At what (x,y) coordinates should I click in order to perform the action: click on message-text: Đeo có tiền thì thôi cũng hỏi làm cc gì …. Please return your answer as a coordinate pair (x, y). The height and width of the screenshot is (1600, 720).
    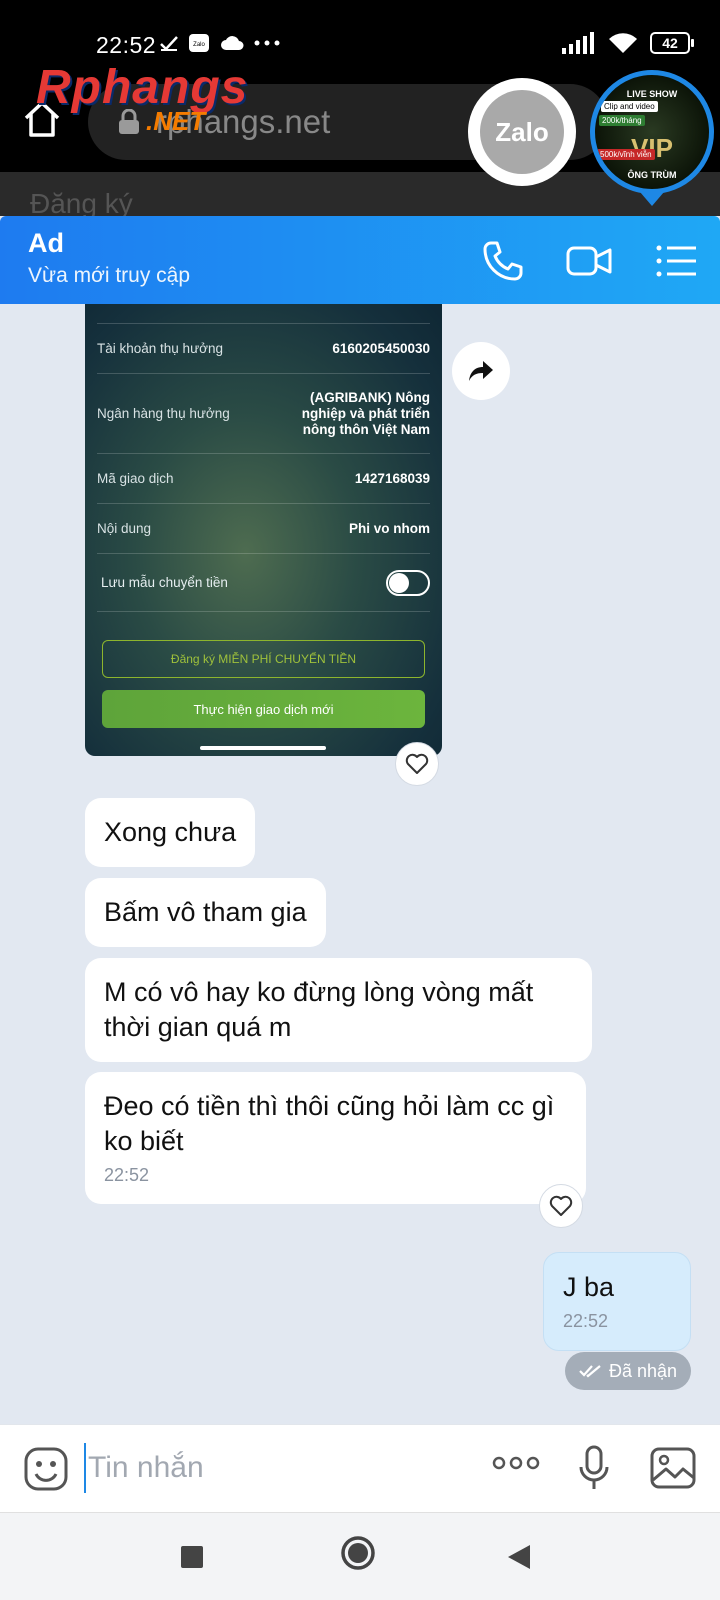
    Looking at the image, I should click on (329, 1123).